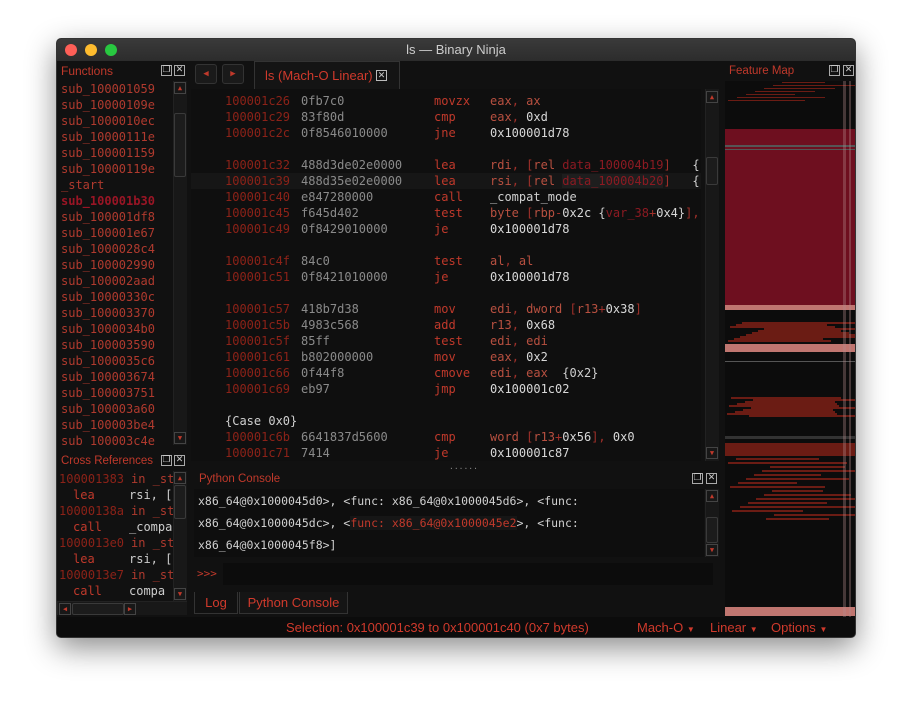 This screenshot has width=912, height=712. What do you see at coordinates (117, 281) in the screenshot?
I see `function-item: sub_100002aad` at bounding box center [117, 281].